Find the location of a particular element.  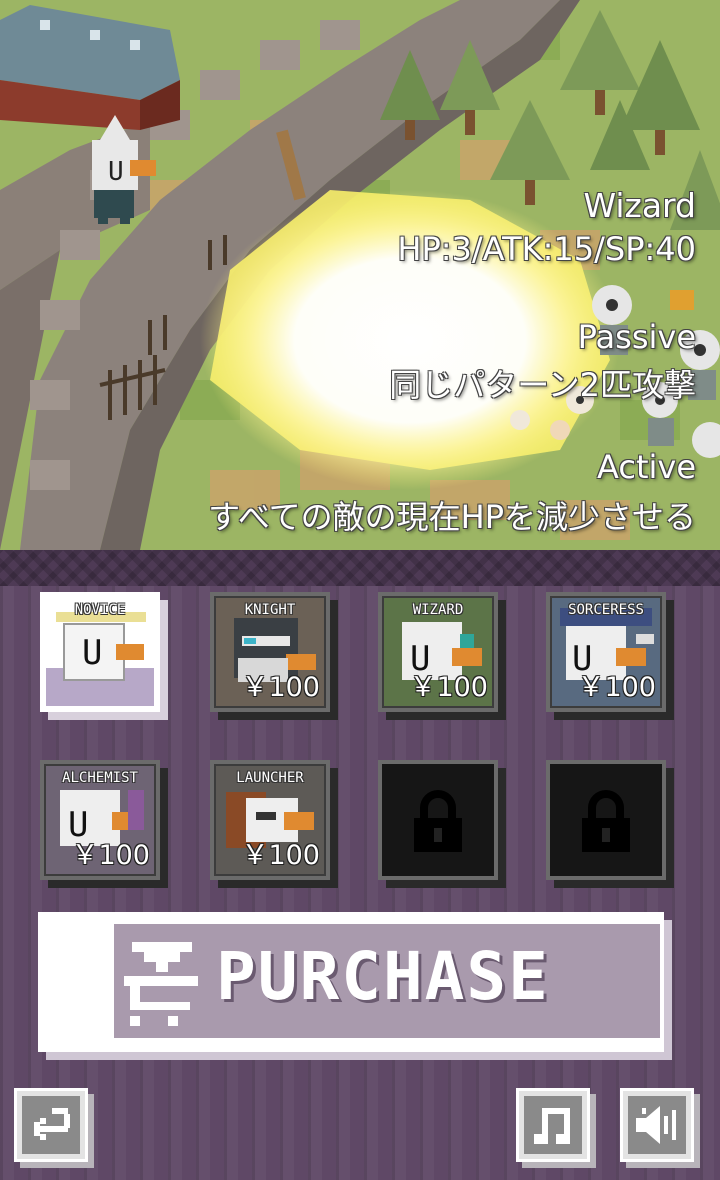

hero-name: Wizard is located at coordinates (639, 205).